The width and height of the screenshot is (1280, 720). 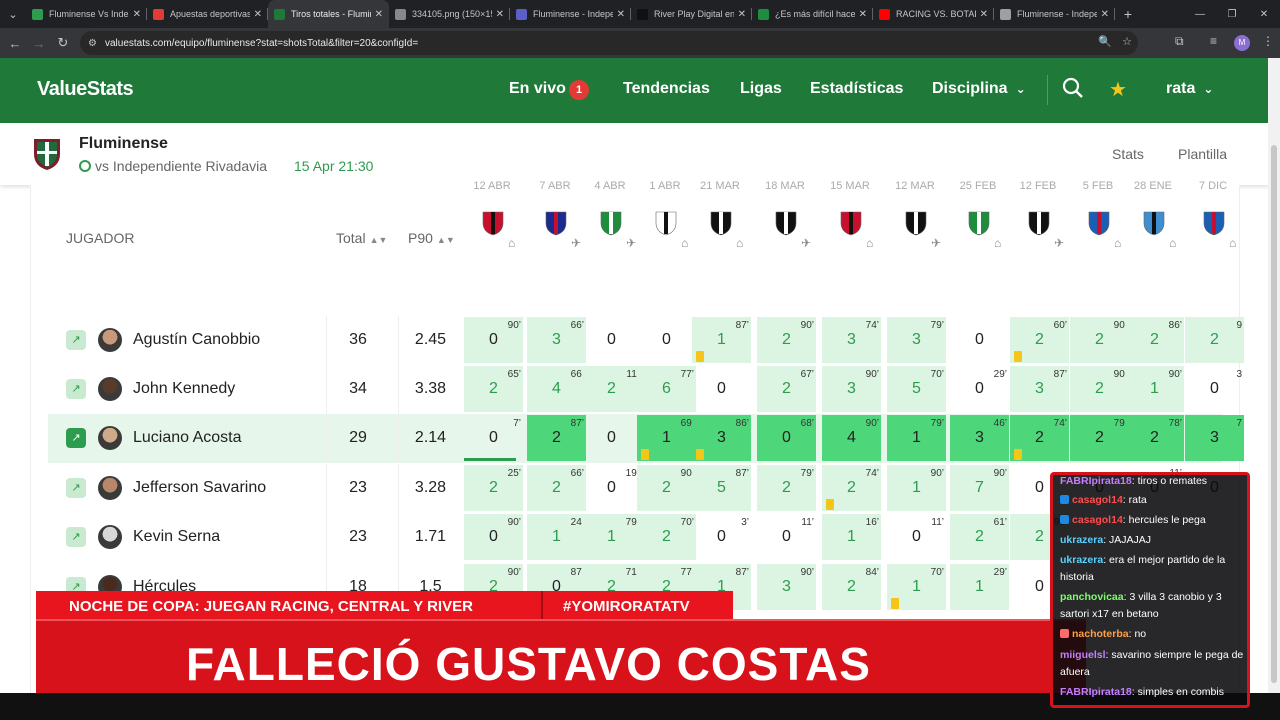 I want to click on match-cell: 2 86’, so click(x=1154, y=340).